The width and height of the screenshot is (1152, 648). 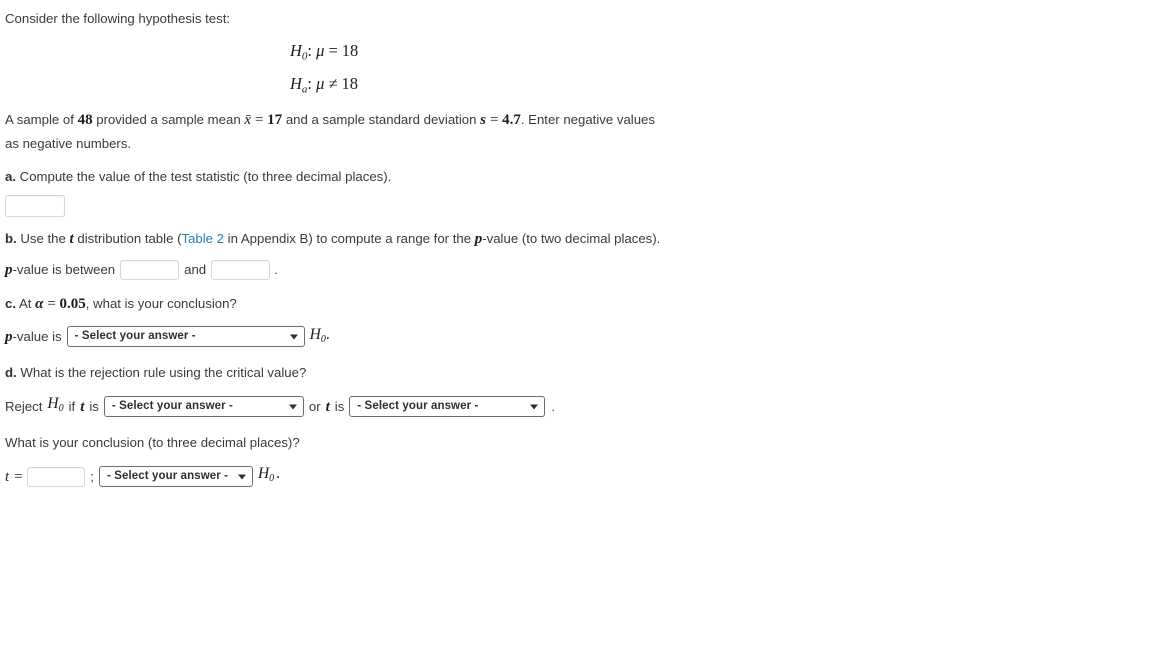 What do you see at coordinates (553, 406) in the screenshot?
I see `part-d-suffix: .` at bounding box center [553, 406].